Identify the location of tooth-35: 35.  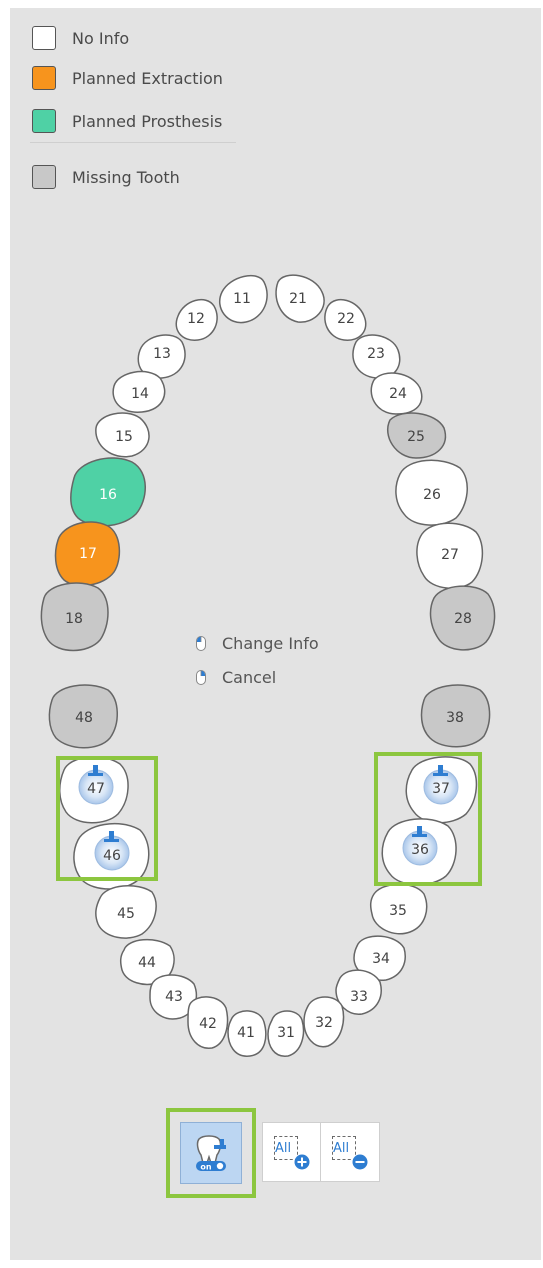
(398, 909).